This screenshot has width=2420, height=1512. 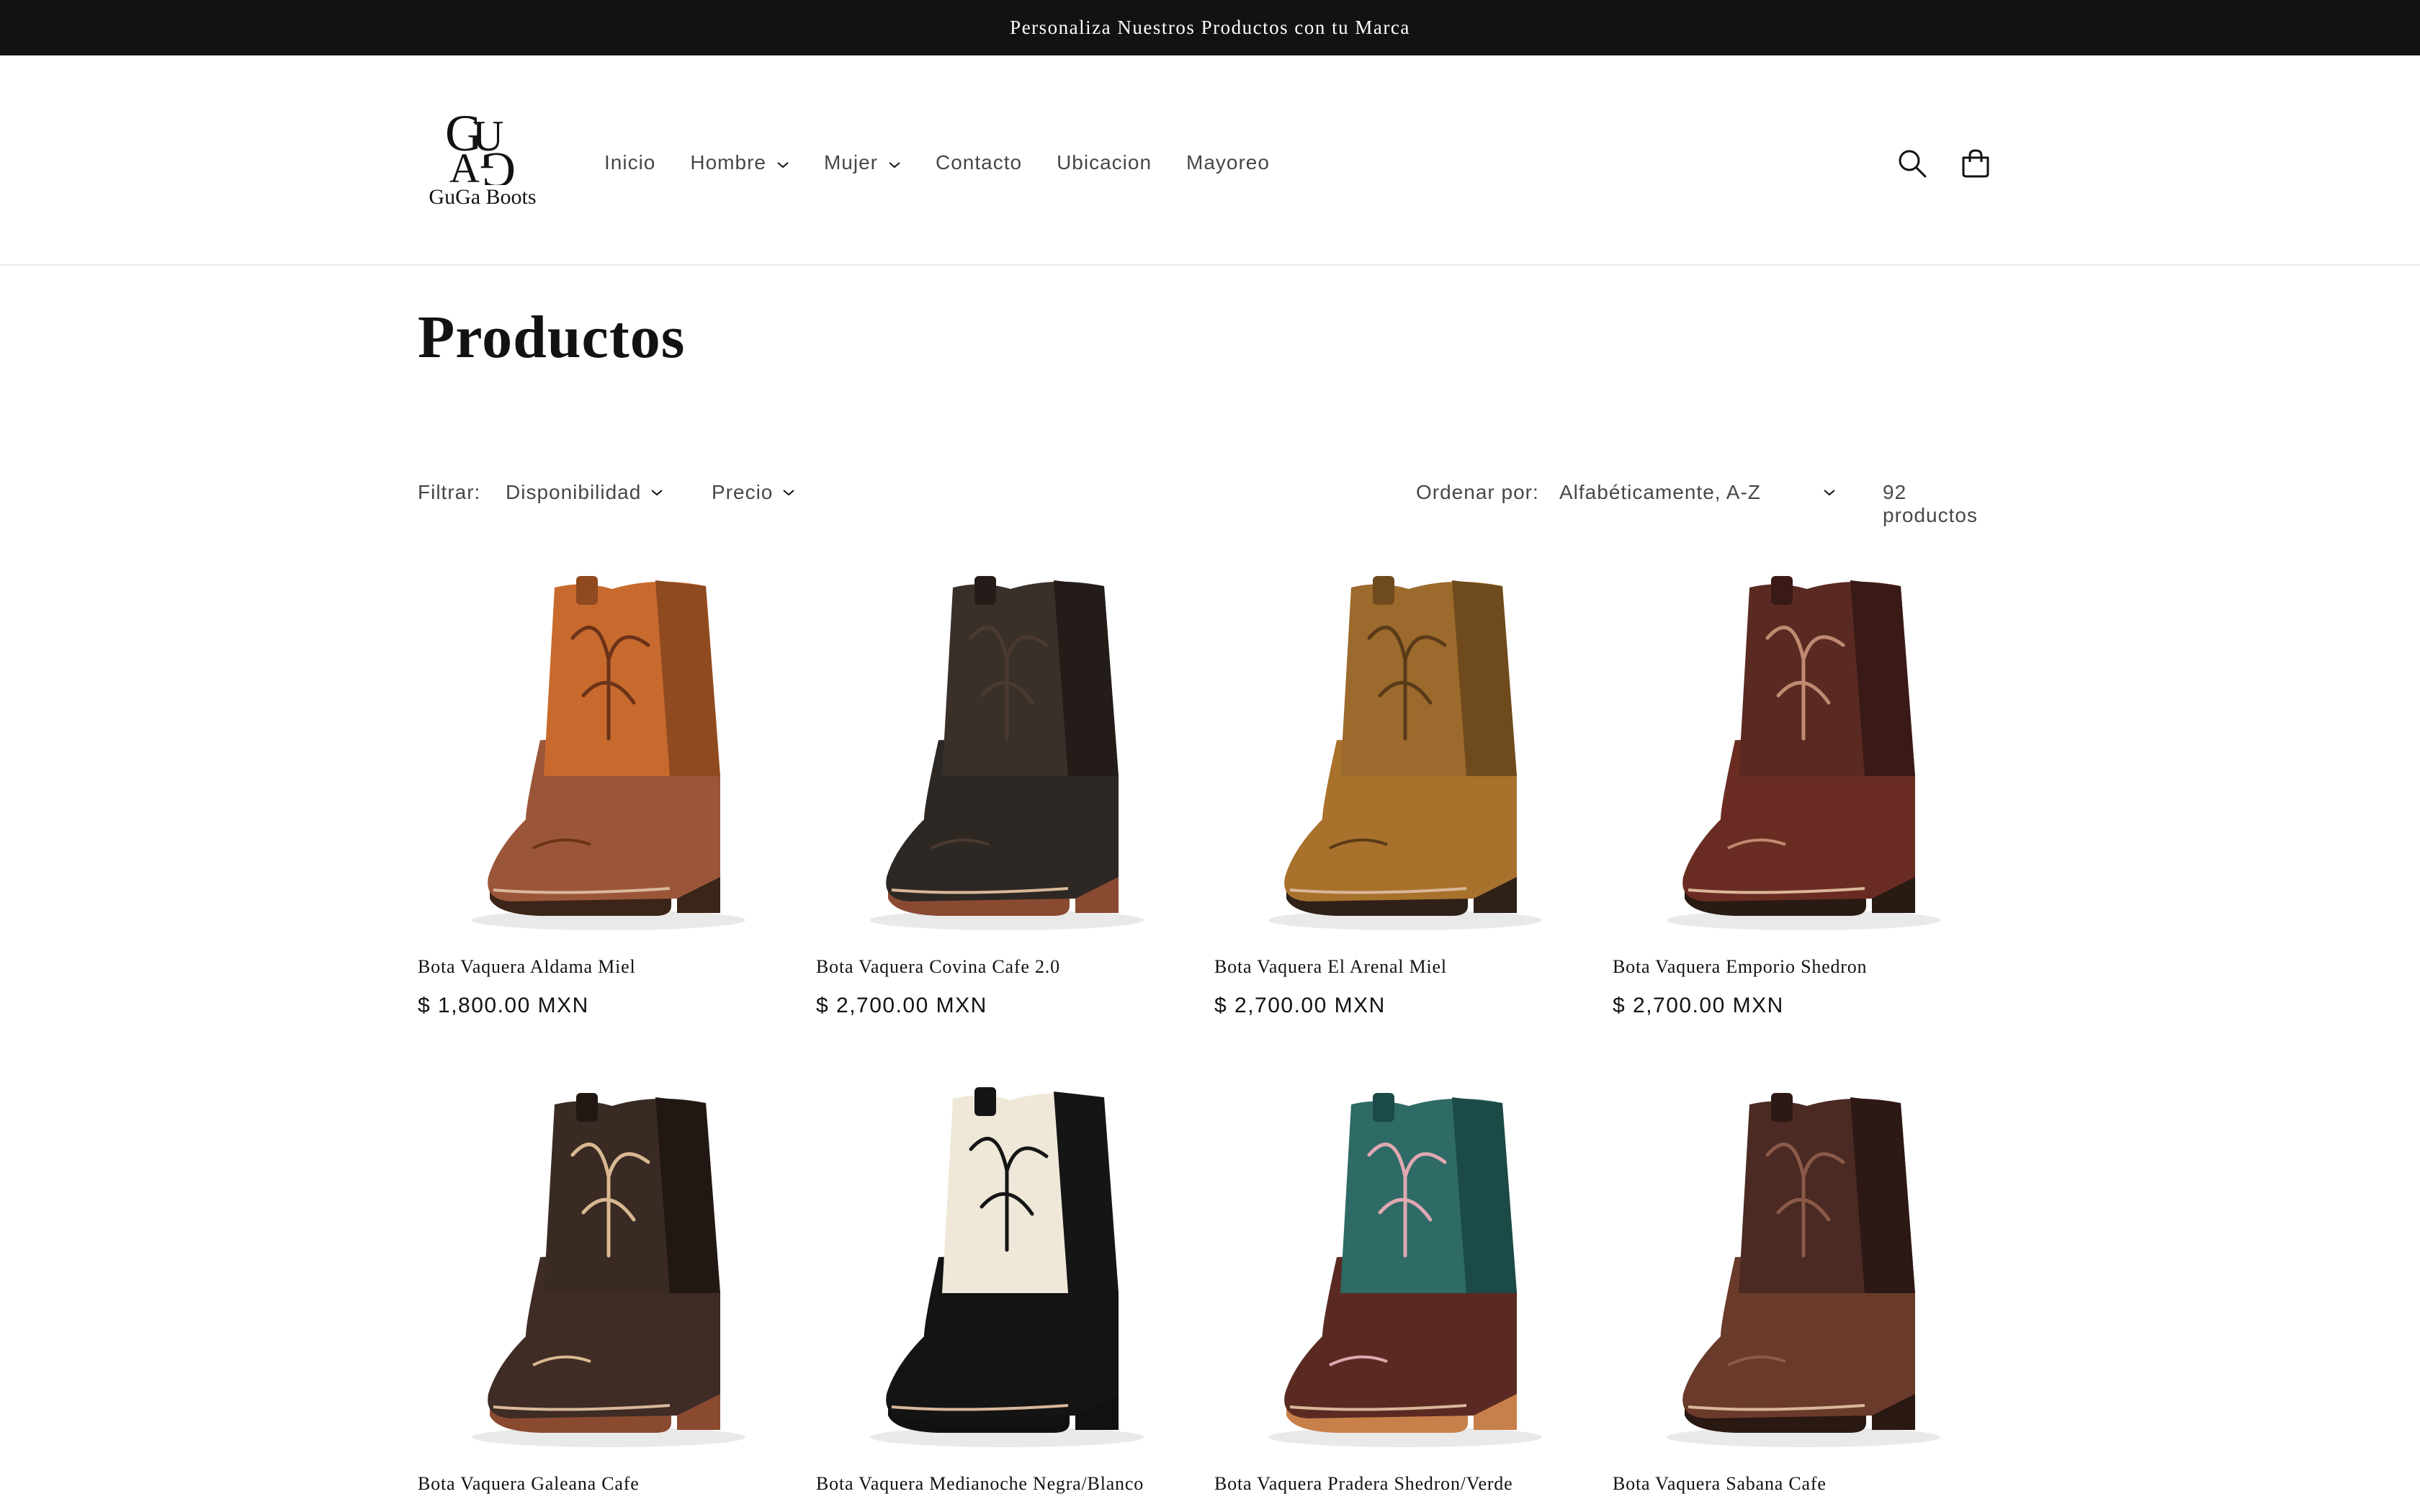 What do you see at coordinates (1007, 967) in the screenshot?
I see `product-title: Bota Vaquera Covina Cafe 2.0` at bounding box center [1007, 967].